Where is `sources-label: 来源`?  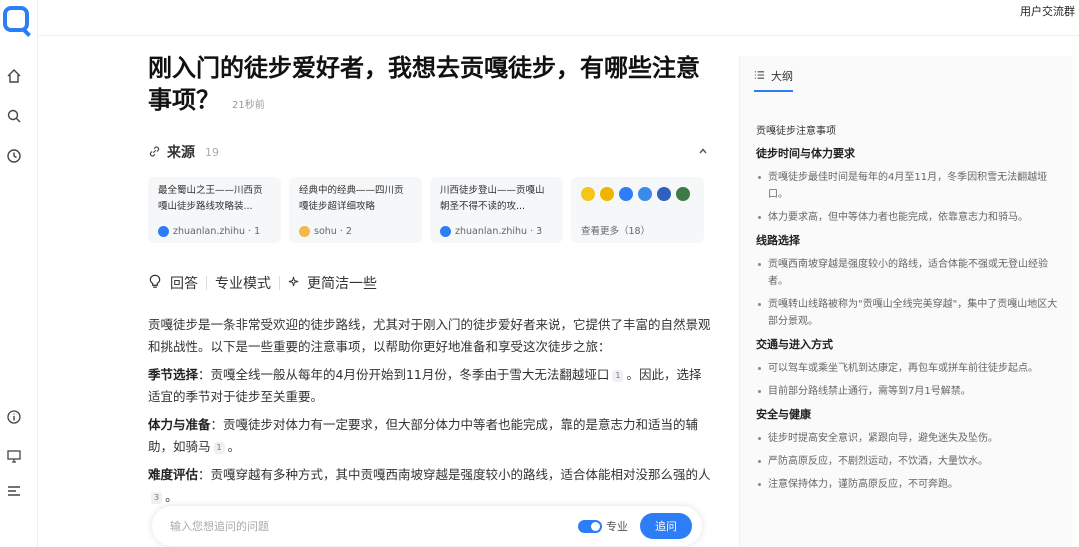 sources-label: 来源 is located at coordinates (181, 153).